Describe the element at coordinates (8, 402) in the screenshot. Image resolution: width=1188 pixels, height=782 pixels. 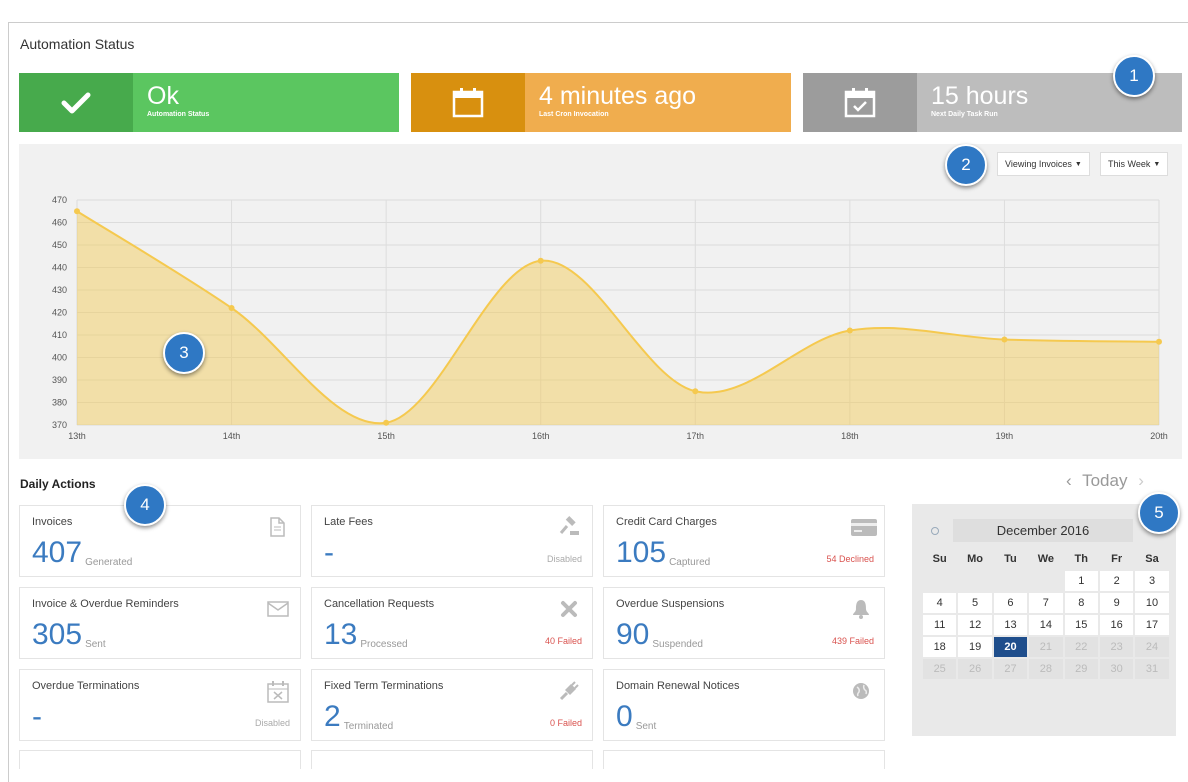
I see `frame-left-border` at that location.